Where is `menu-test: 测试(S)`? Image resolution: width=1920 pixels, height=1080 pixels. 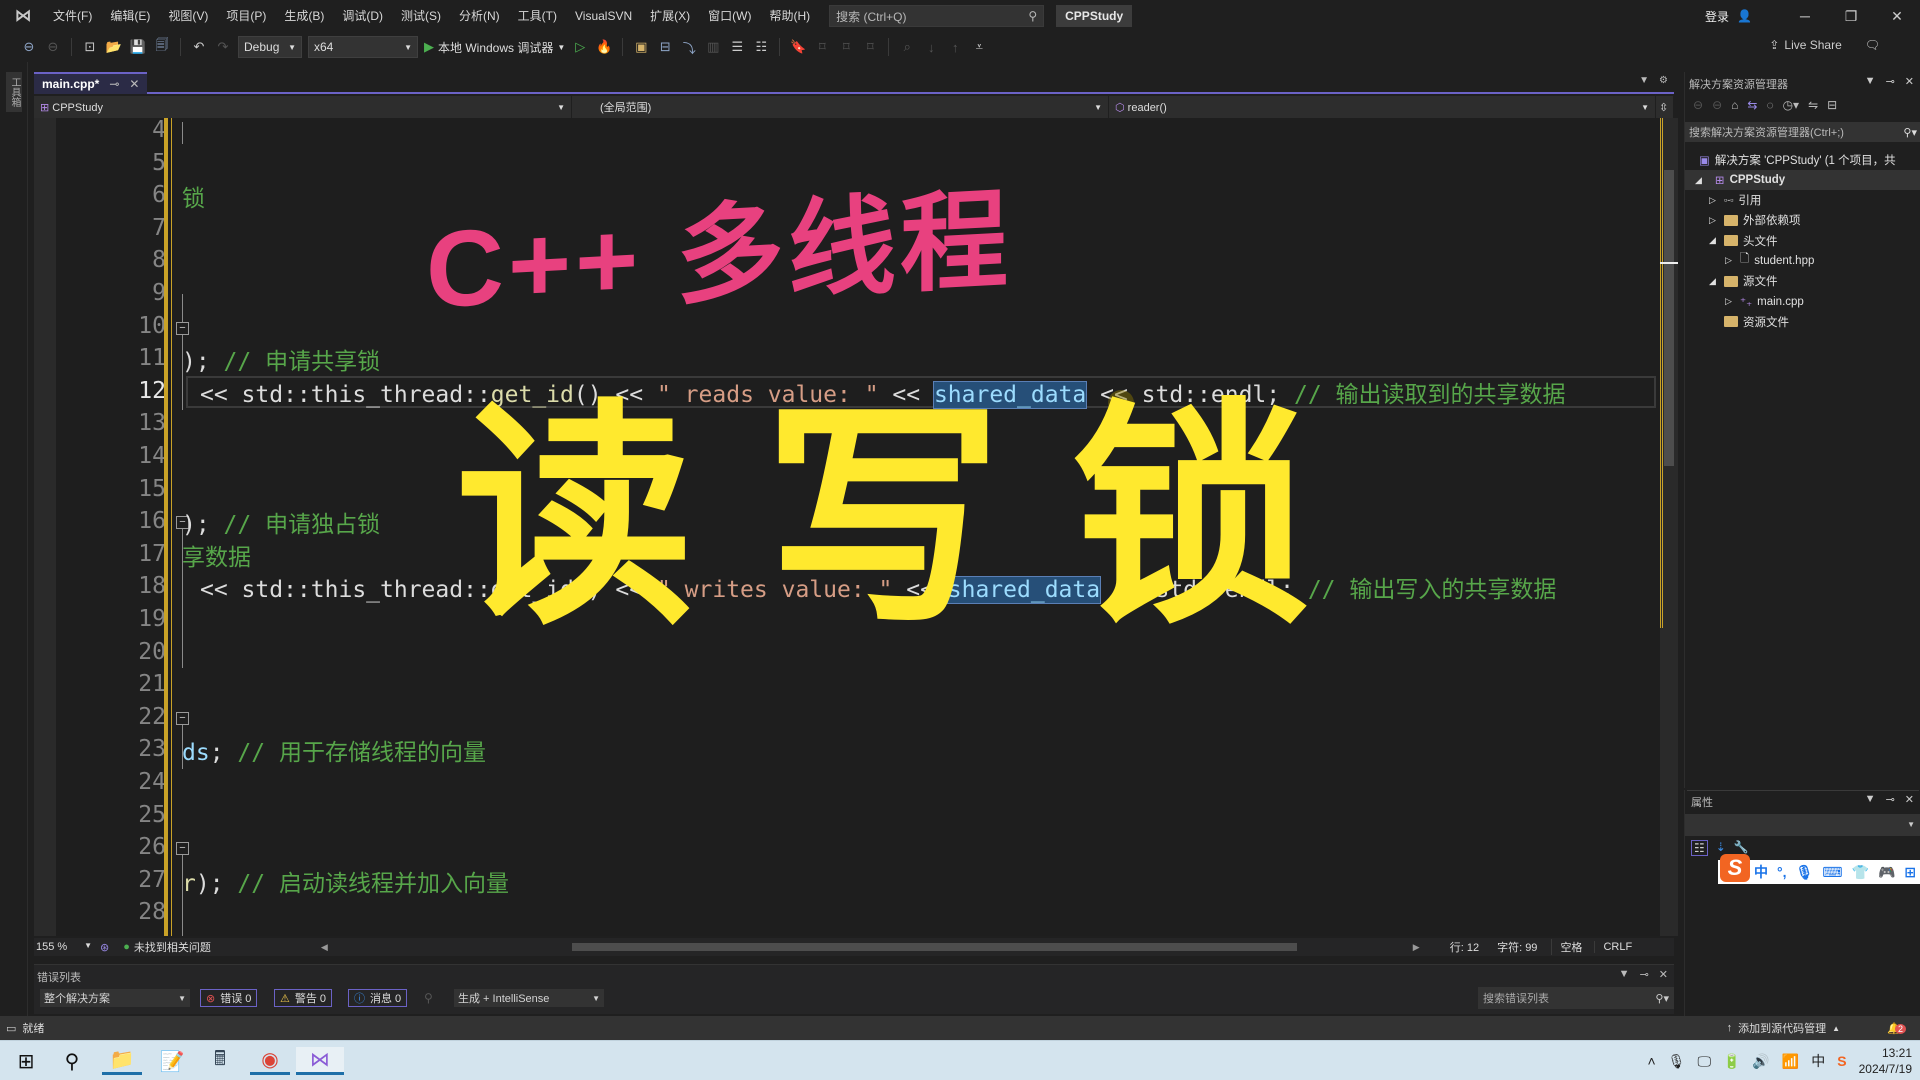 menu-test: 测试(S) is located at coordinates (421, 16).